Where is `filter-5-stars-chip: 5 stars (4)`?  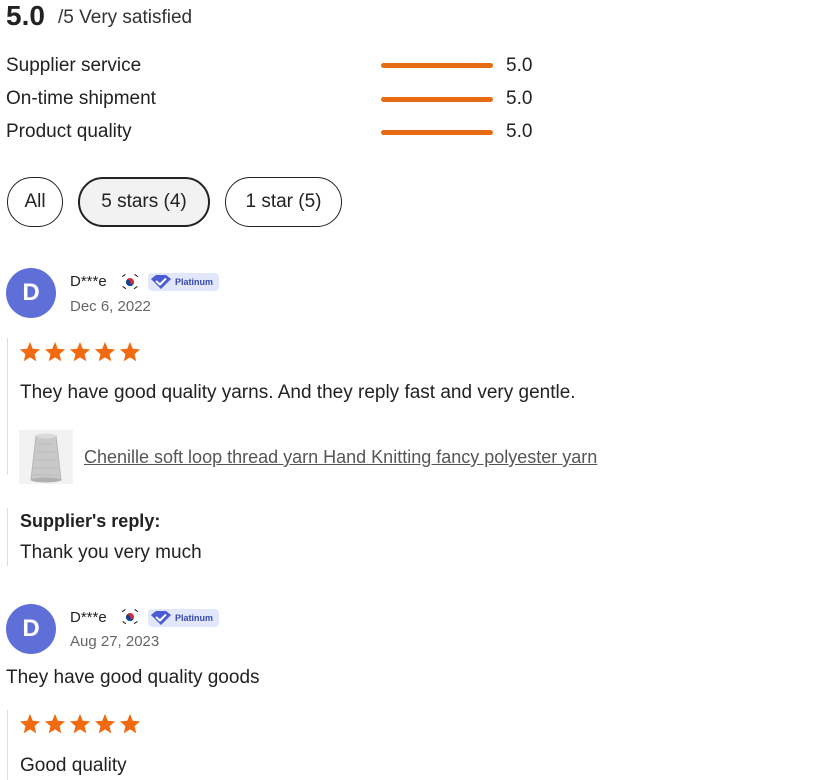 filter-5-stars-chip: 5 stars (4) is located at coordinates (144, 202).